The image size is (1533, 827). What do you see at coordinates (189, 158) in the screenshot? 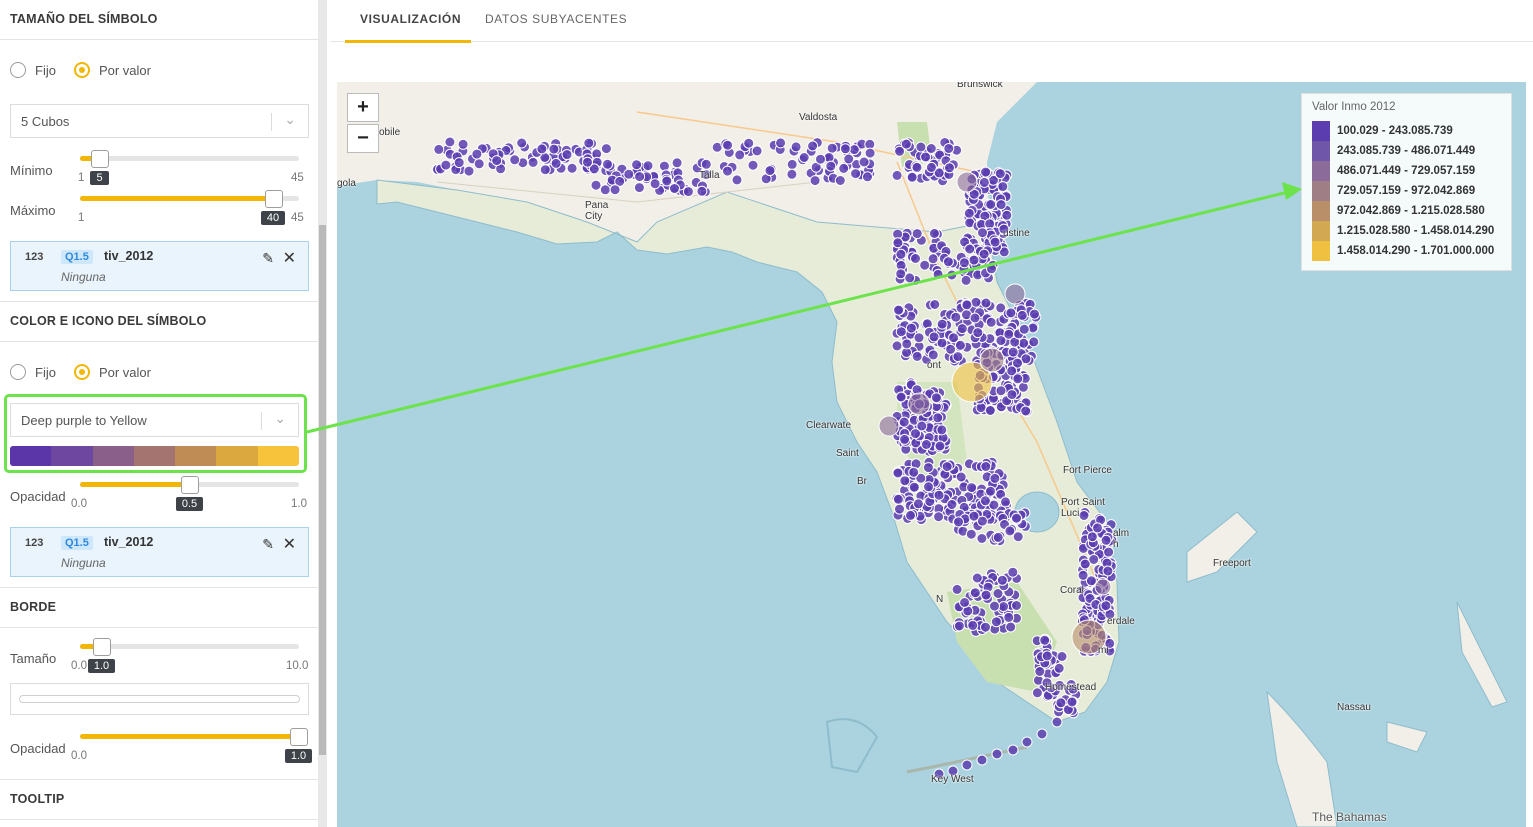
I see `min-size-slider-track` at bounding box center [189, 158].